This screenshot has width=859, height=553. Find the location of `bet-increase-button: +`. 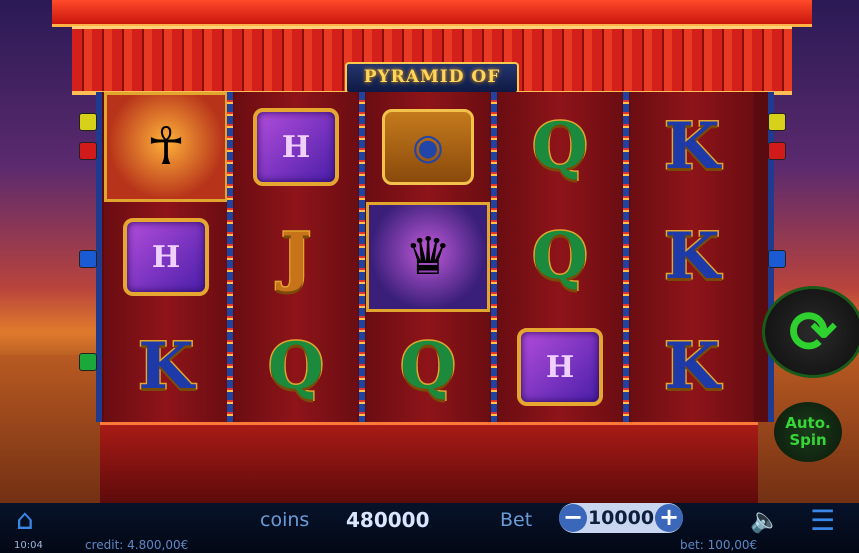

bet-increase-button: + is located at coordinates (669, 518).